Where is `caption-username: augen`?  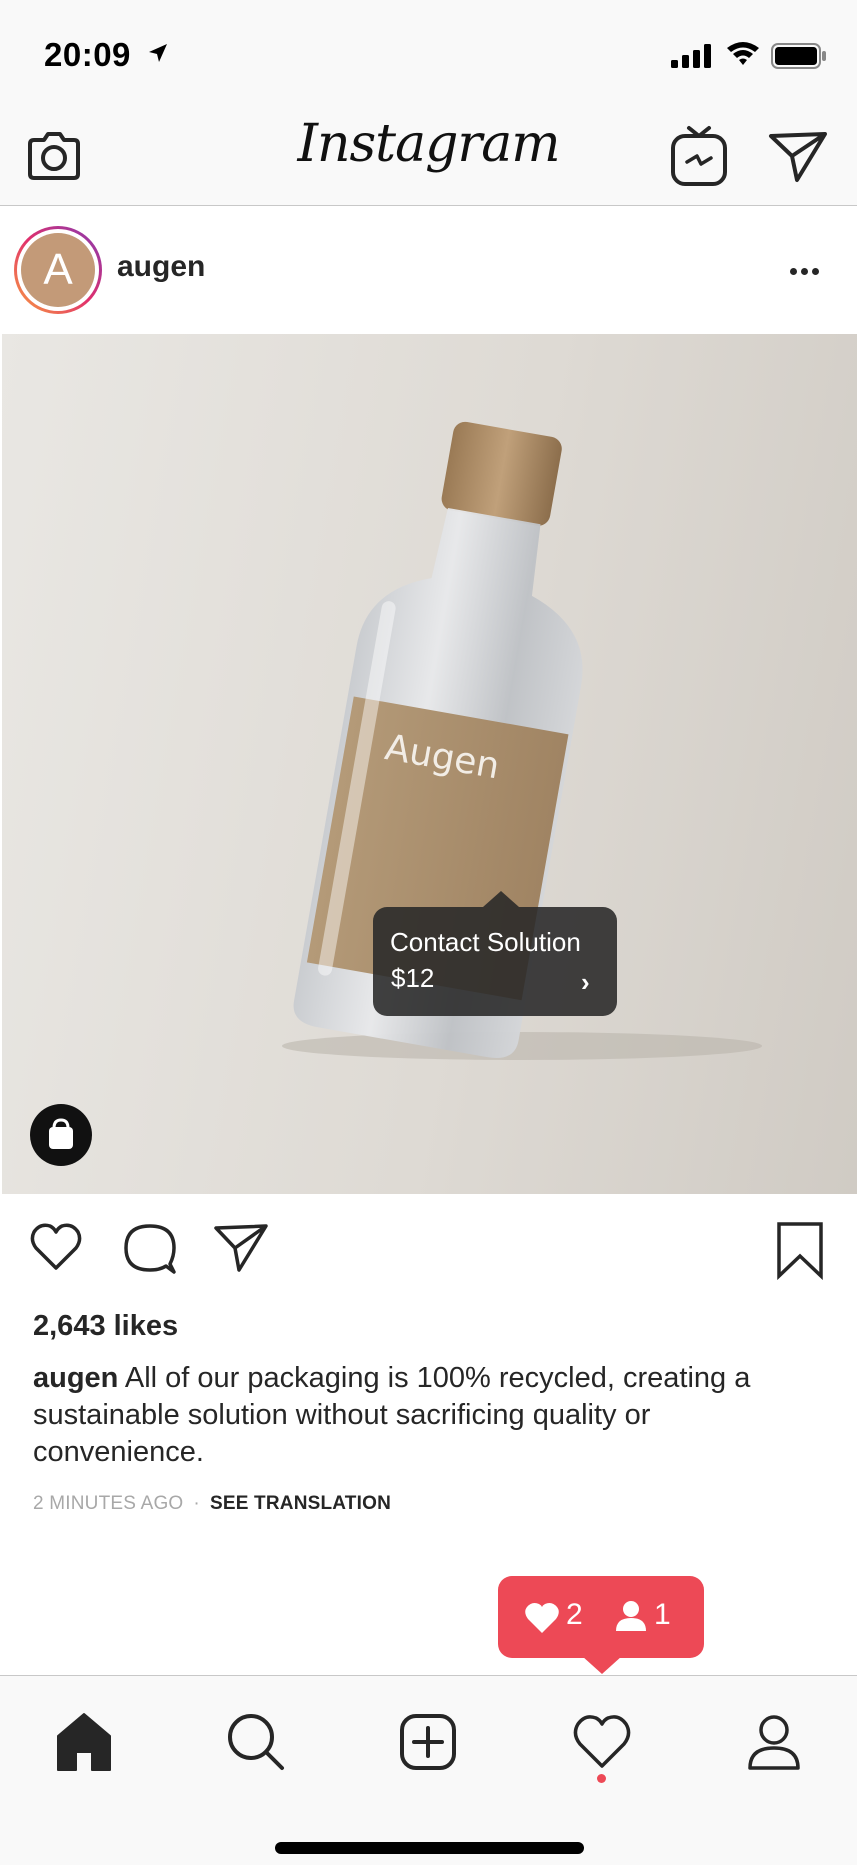 caption-username: augen is located at coordinates (75, 1378).